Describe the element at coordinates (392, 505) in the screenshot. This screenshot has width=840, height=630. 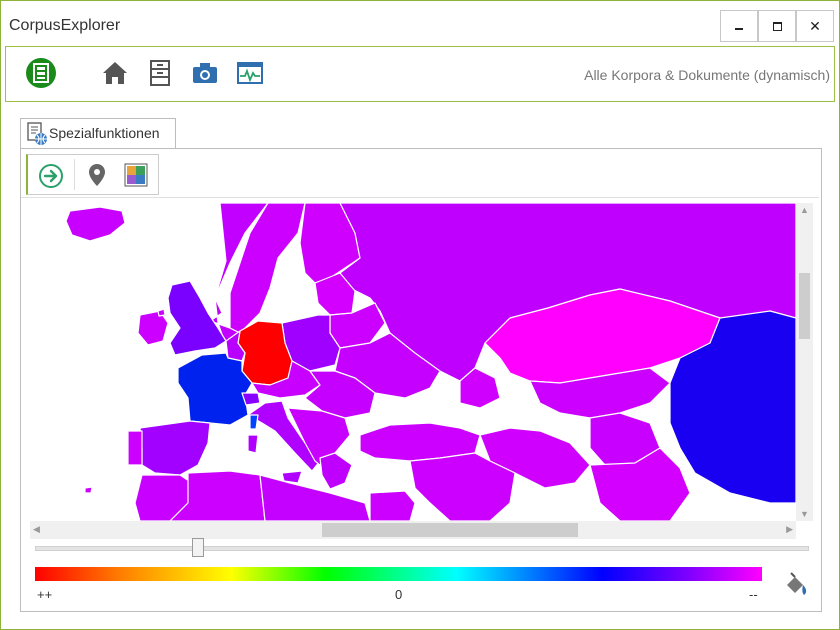
I see `country-egypt` at that location.